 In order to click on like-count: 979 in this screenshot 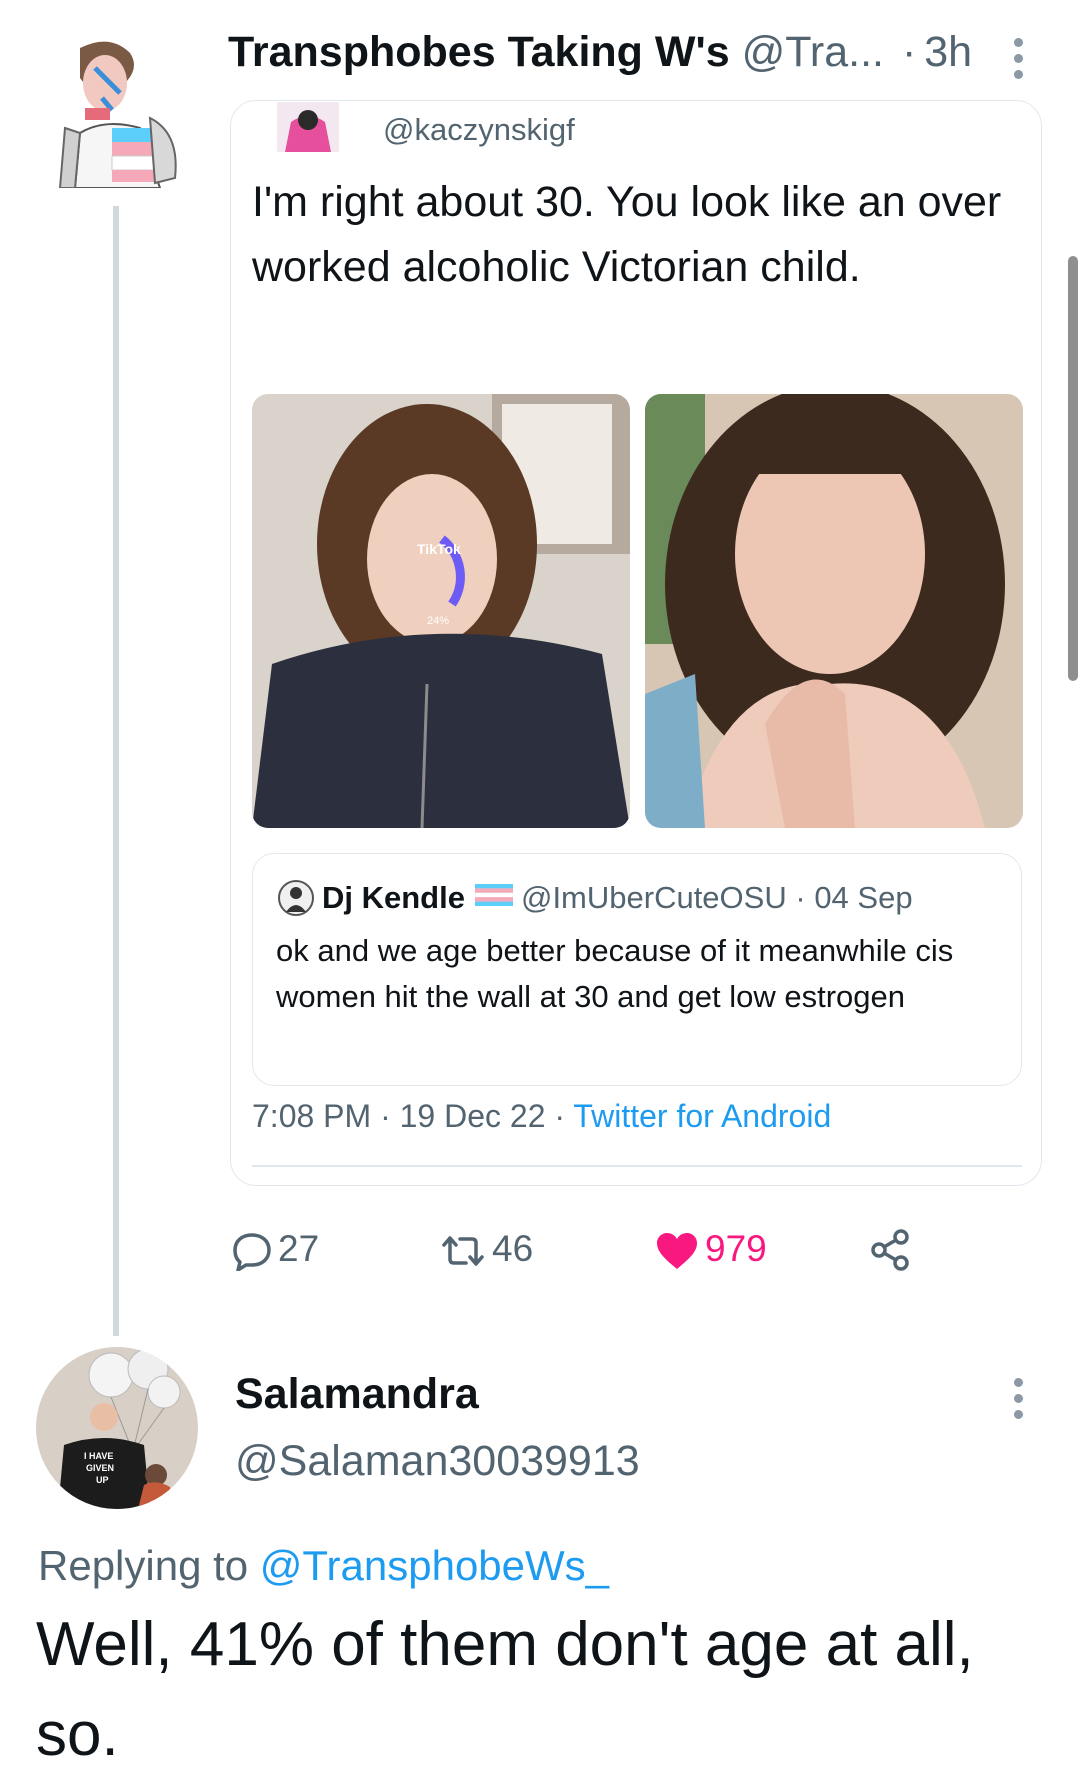, I will do `click(736, 1248)`.